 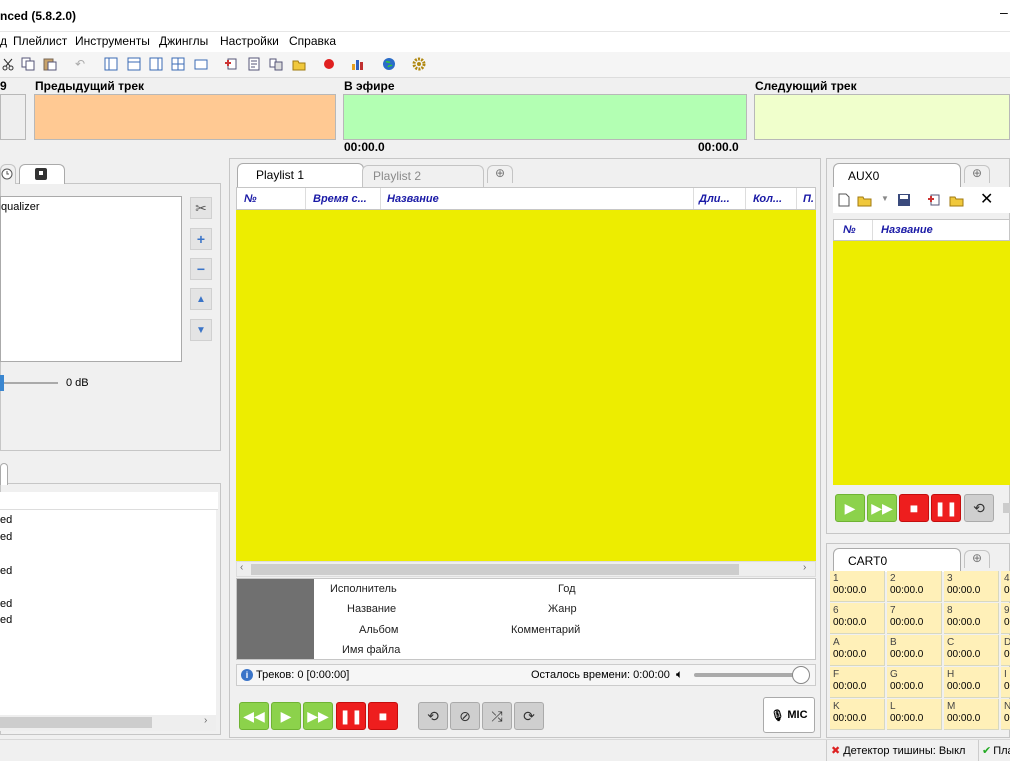 What do you see at coordinates (1004, 12) in the screenshot?
I see `minimize-button: –` at bounding box center [1004, 12].